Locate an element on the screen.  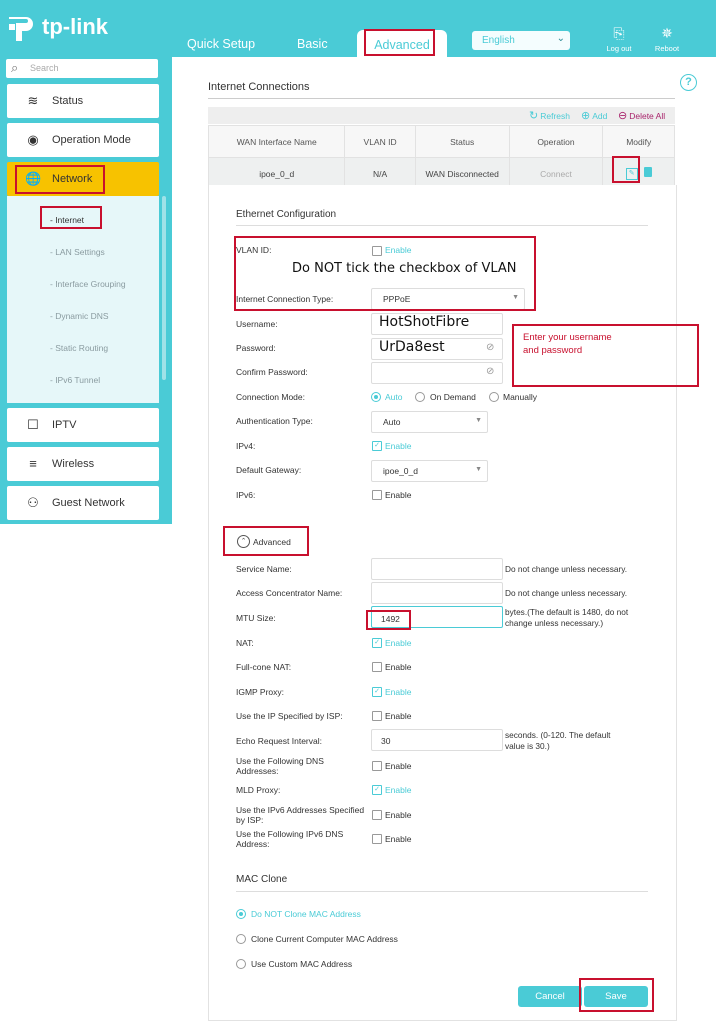
annotation-box-vlan is located at coordinates (385, 273).